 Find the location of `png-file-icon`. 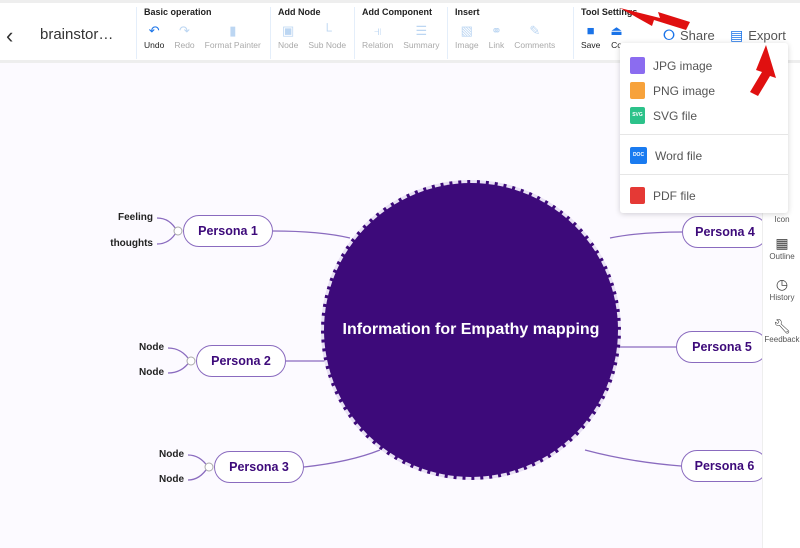

png-file-icon is located at coordinates (637, 90).